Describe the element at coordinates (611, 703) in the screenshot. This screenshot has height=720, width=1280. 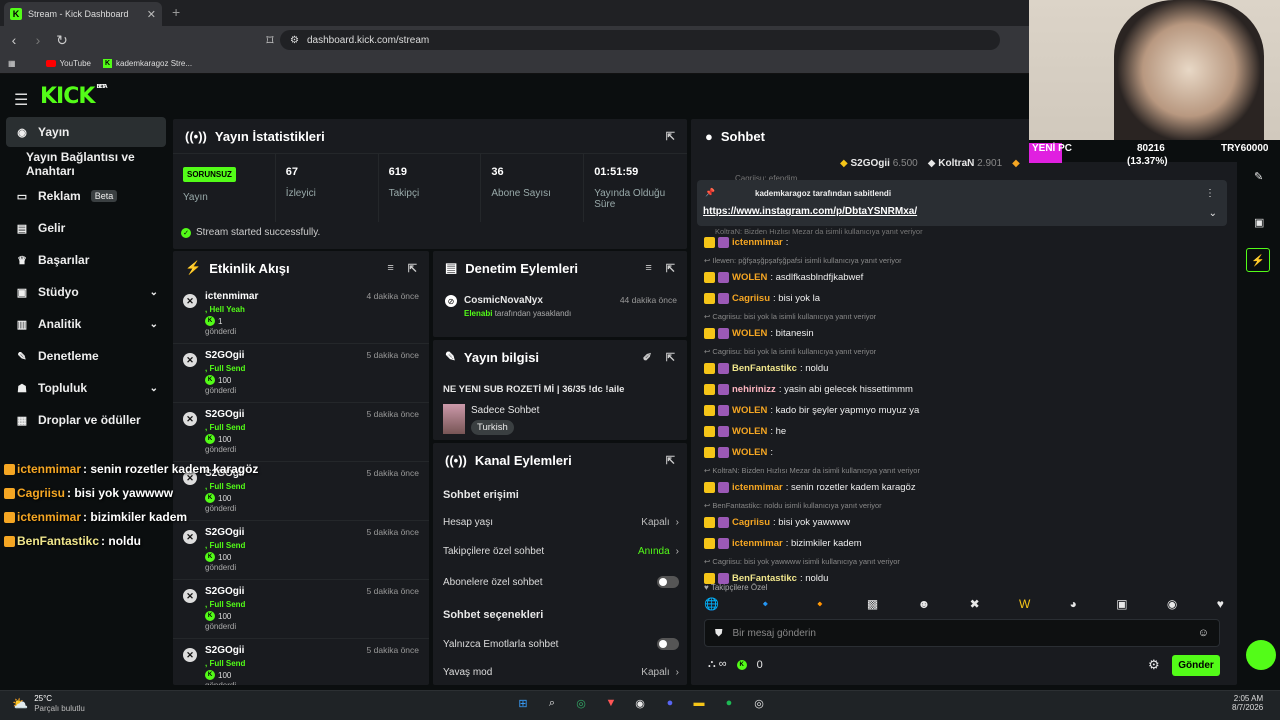
I see `brave-icon: ▼` at that location.